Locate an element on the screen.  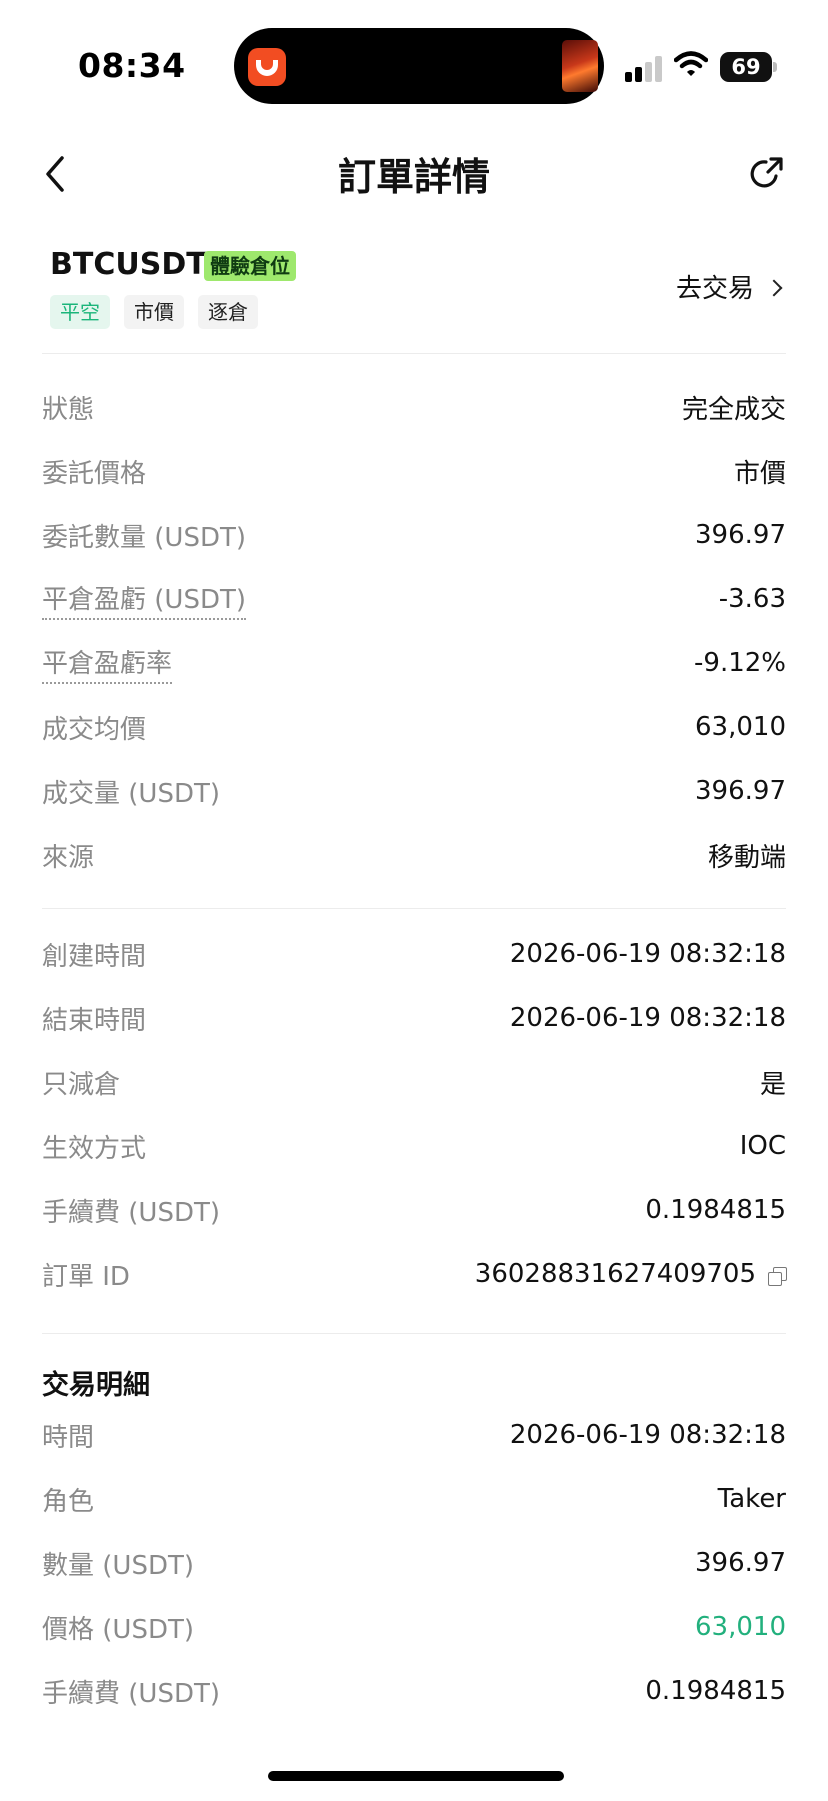
battery-cap is located at coordinates (775, 67).